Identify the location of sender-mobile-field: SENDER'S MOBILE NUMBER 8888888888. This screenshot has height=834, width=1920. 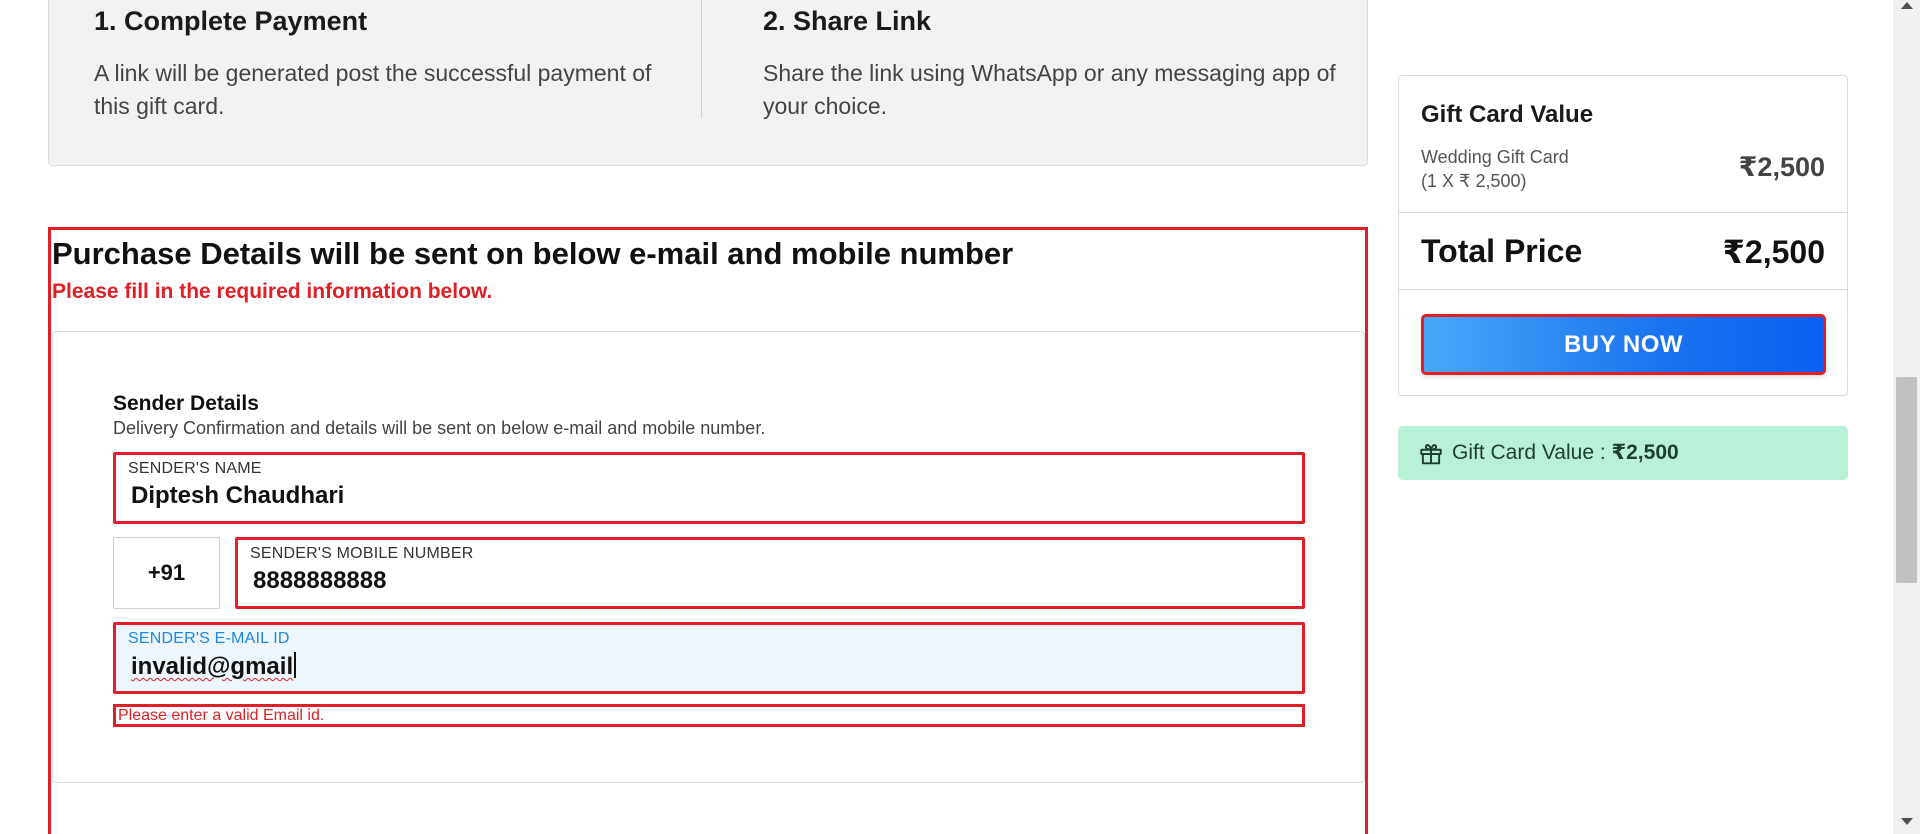
(770, 573).